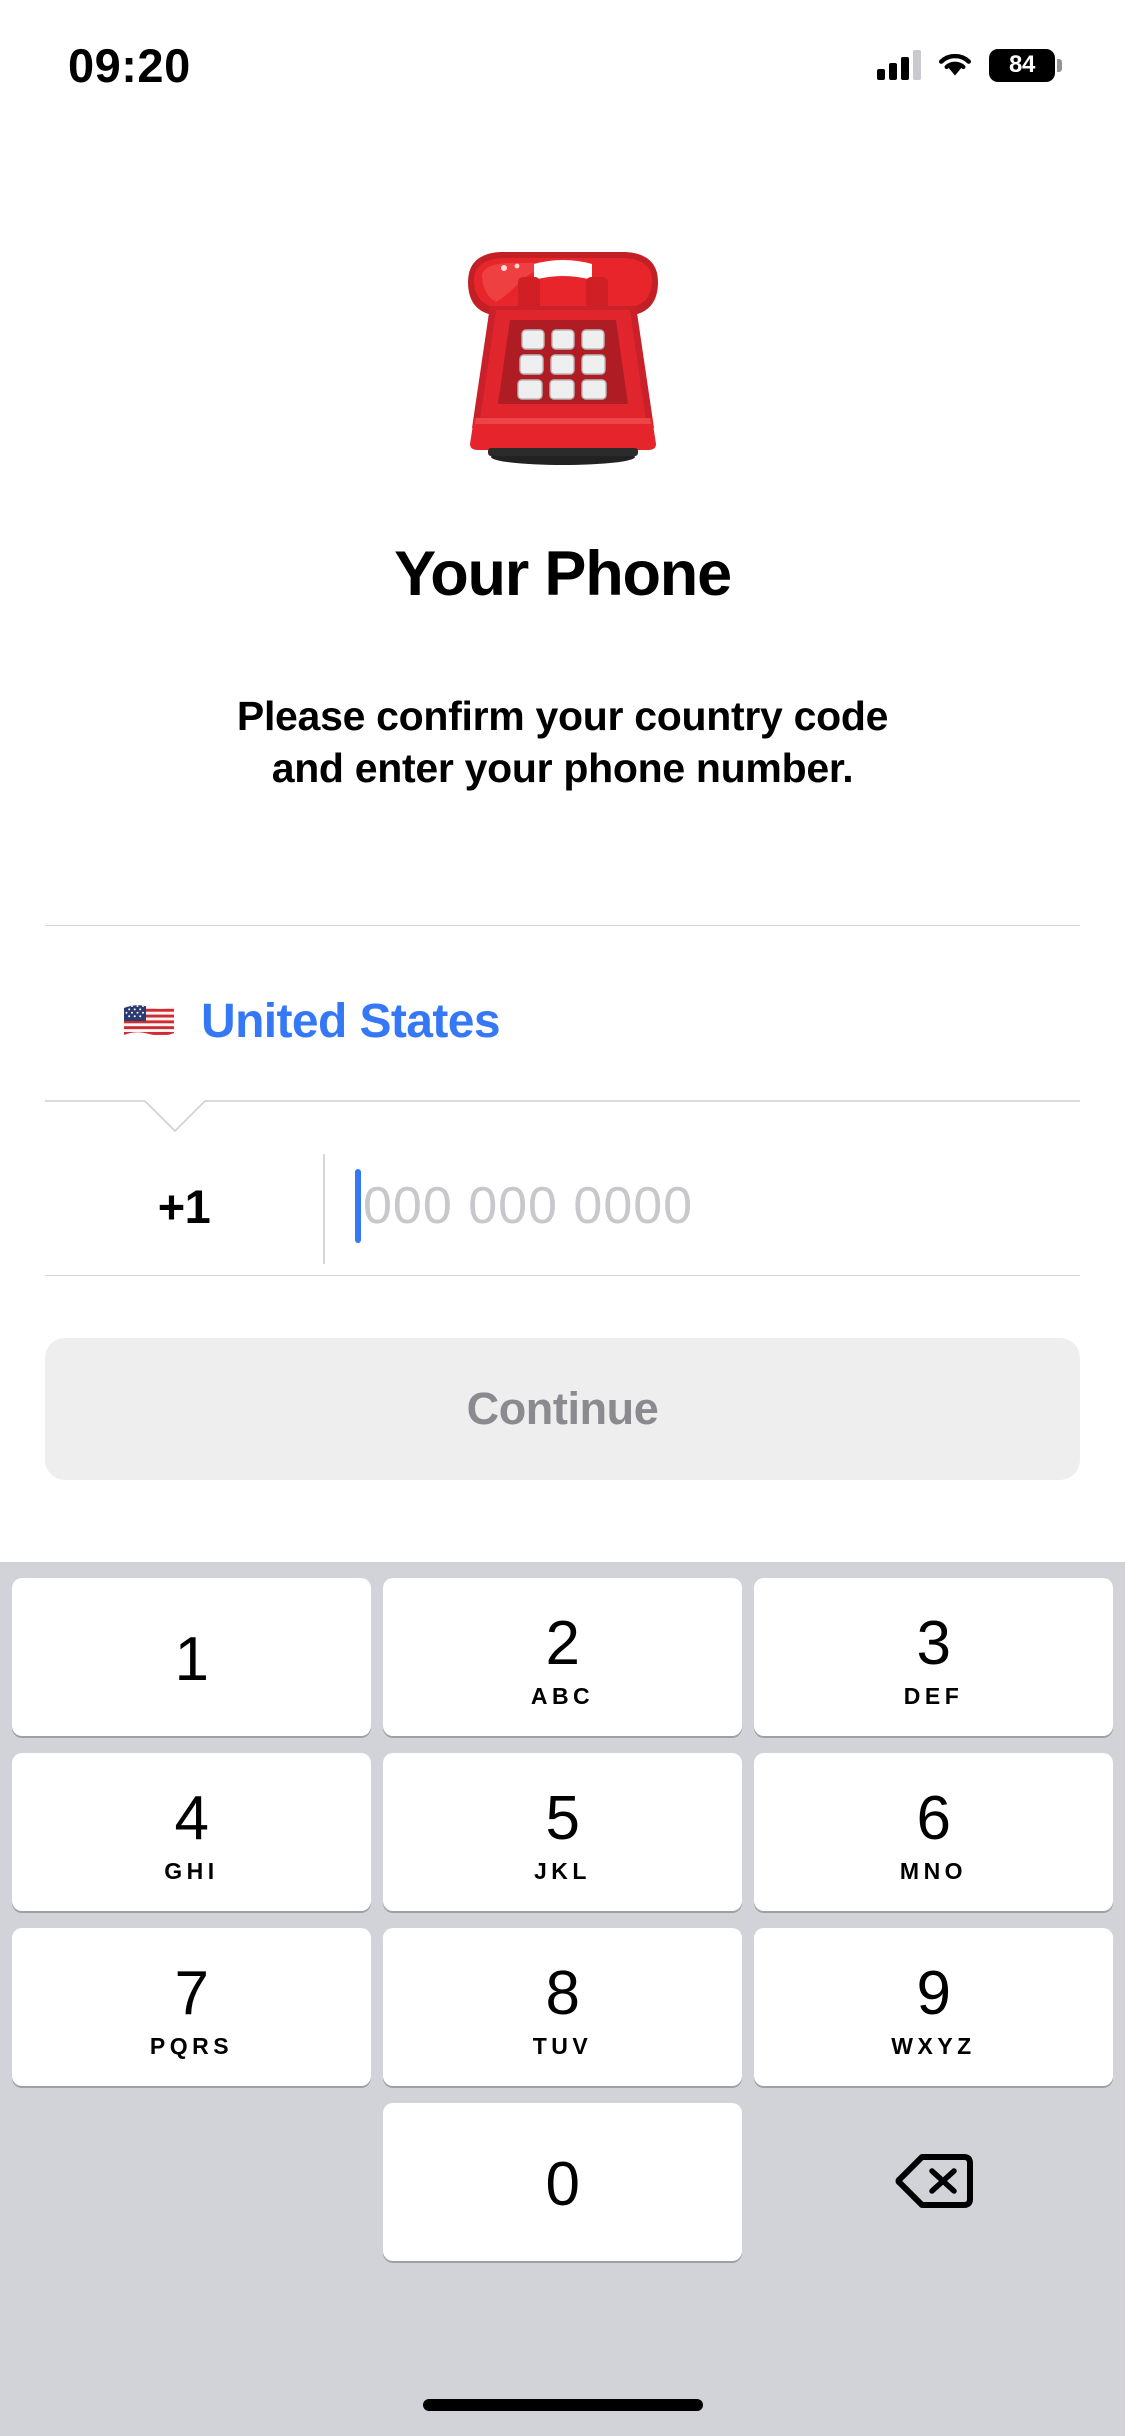 The image size is (1125, 2436). Describe the element at coordinates (933, 1818) in the screenshot. I see `keypad-key-6-number: 6` at that location.